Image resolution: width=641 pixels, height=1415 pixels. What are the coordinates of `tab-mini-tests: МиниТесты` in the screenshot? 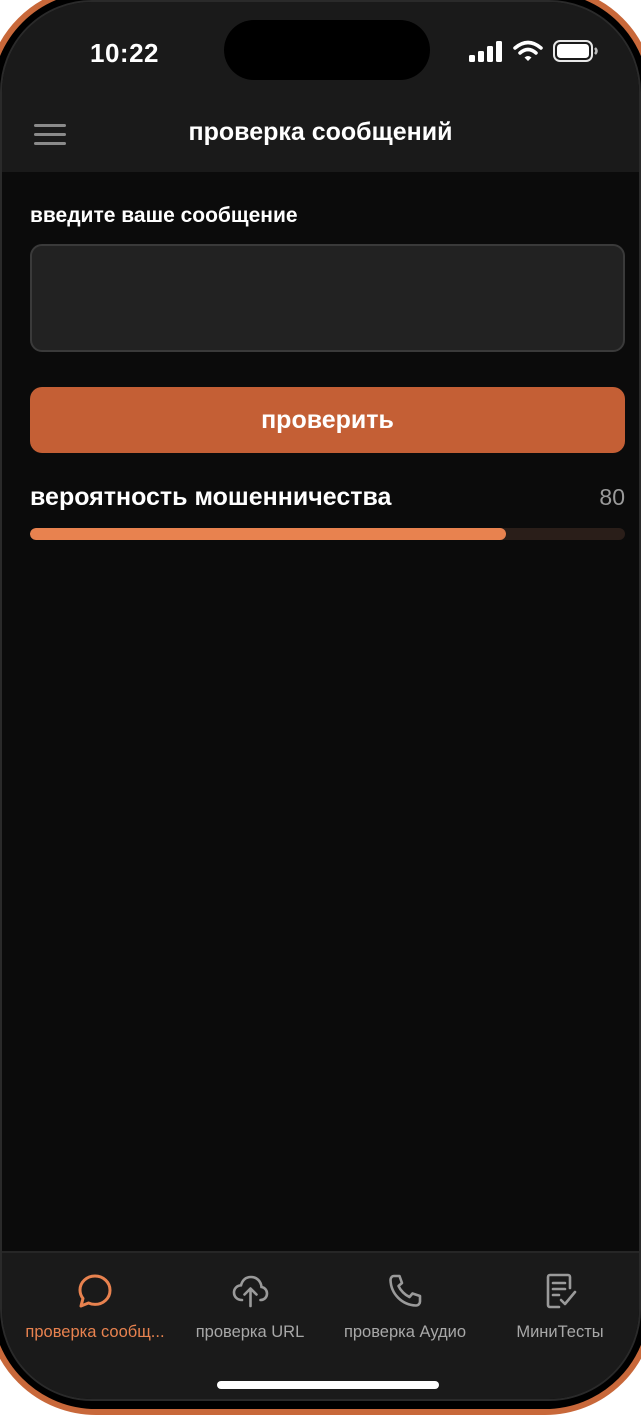 It's located at (559, 1306).